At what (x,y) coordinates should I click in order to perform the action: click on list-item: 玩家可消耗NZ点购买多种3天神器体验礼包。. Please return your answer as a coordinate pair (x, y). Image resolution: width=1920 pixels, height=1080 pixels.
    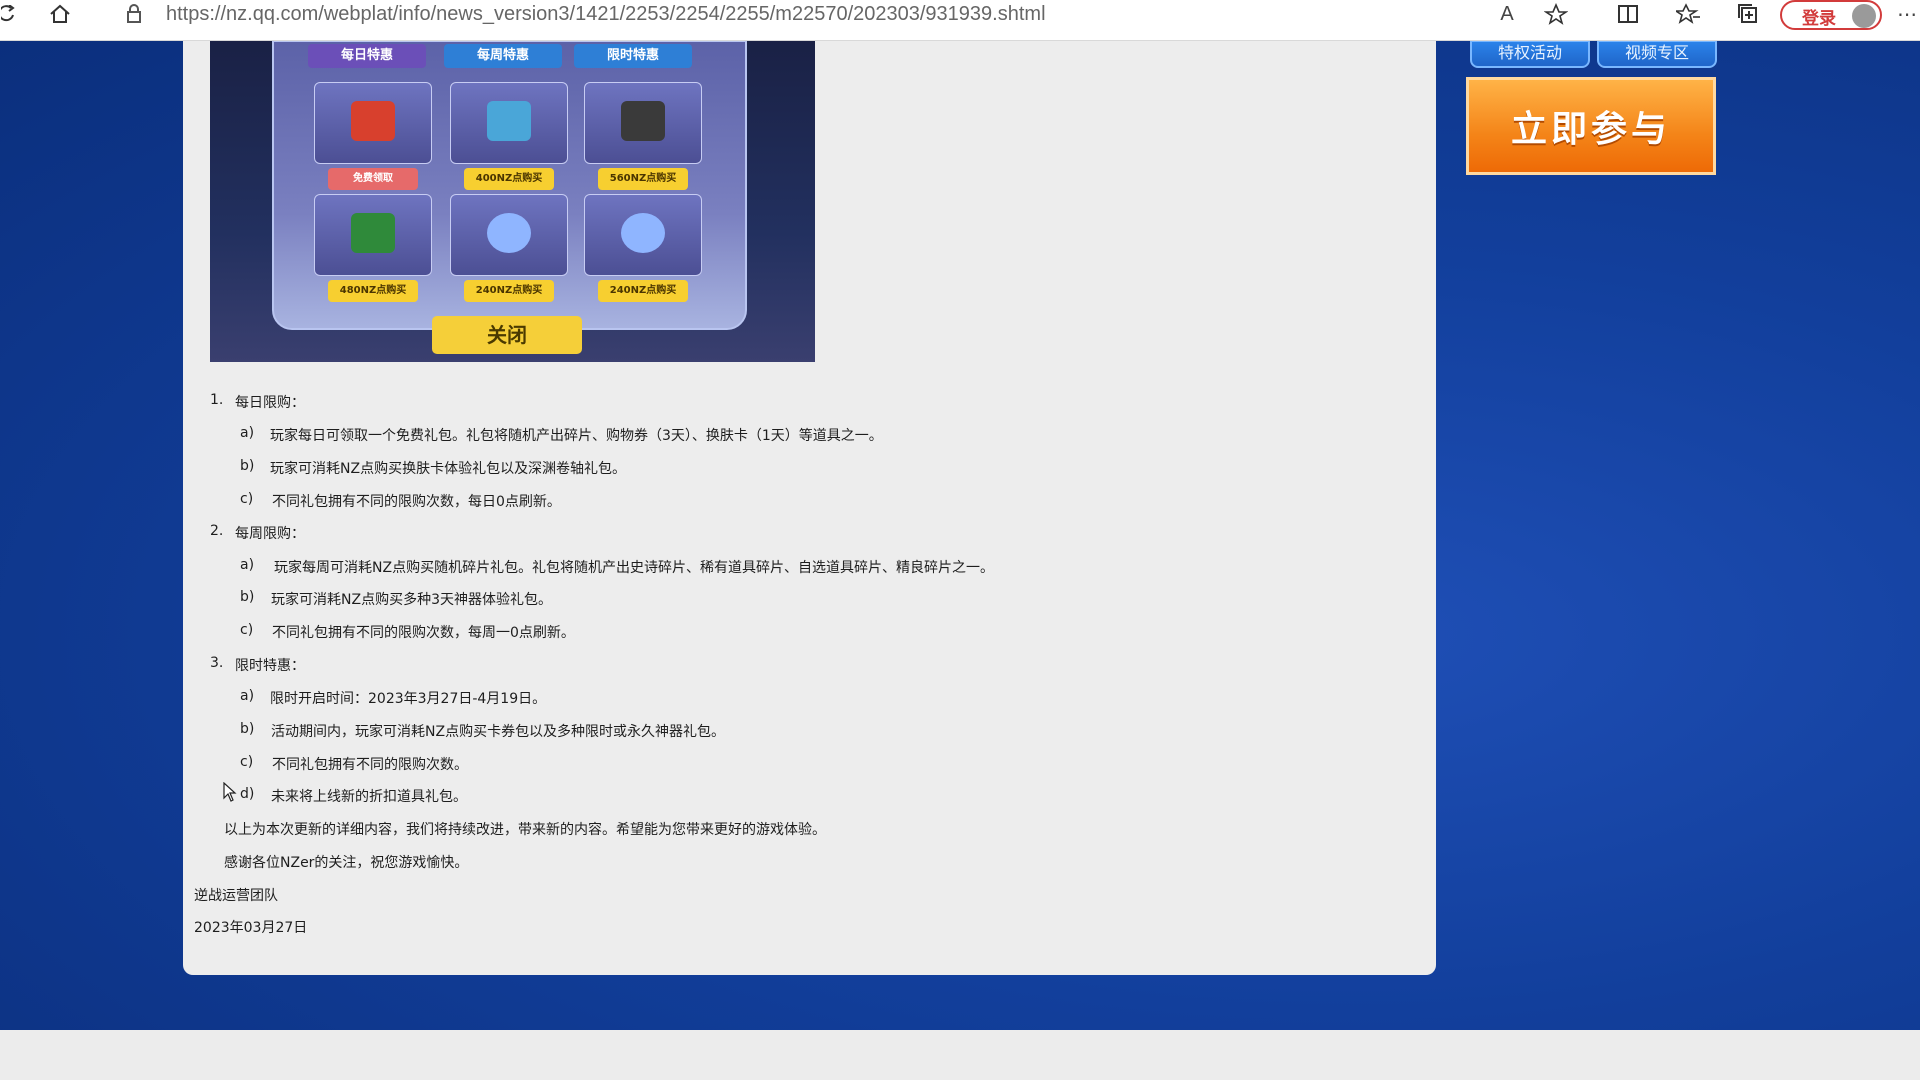
    Looking at the image, I should click on (411, 600).